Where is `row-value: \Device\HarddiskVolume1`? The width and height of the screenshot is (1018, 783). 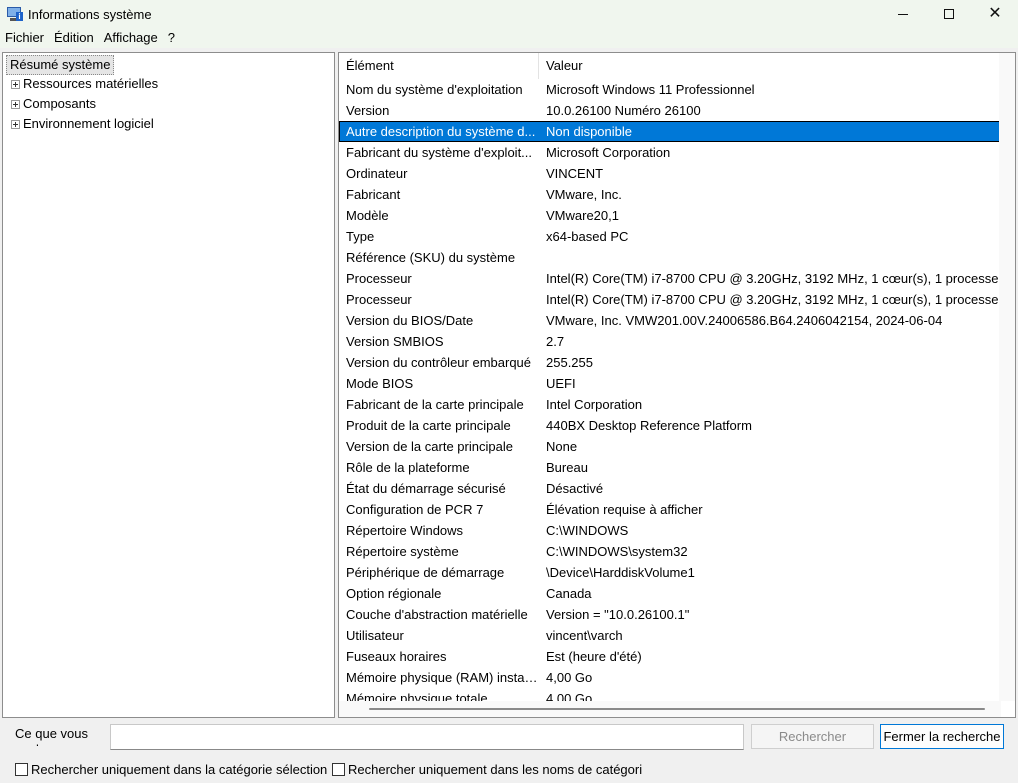 row-value: \Device\HarddiskVolume1 is located at coordinates (620, 572).